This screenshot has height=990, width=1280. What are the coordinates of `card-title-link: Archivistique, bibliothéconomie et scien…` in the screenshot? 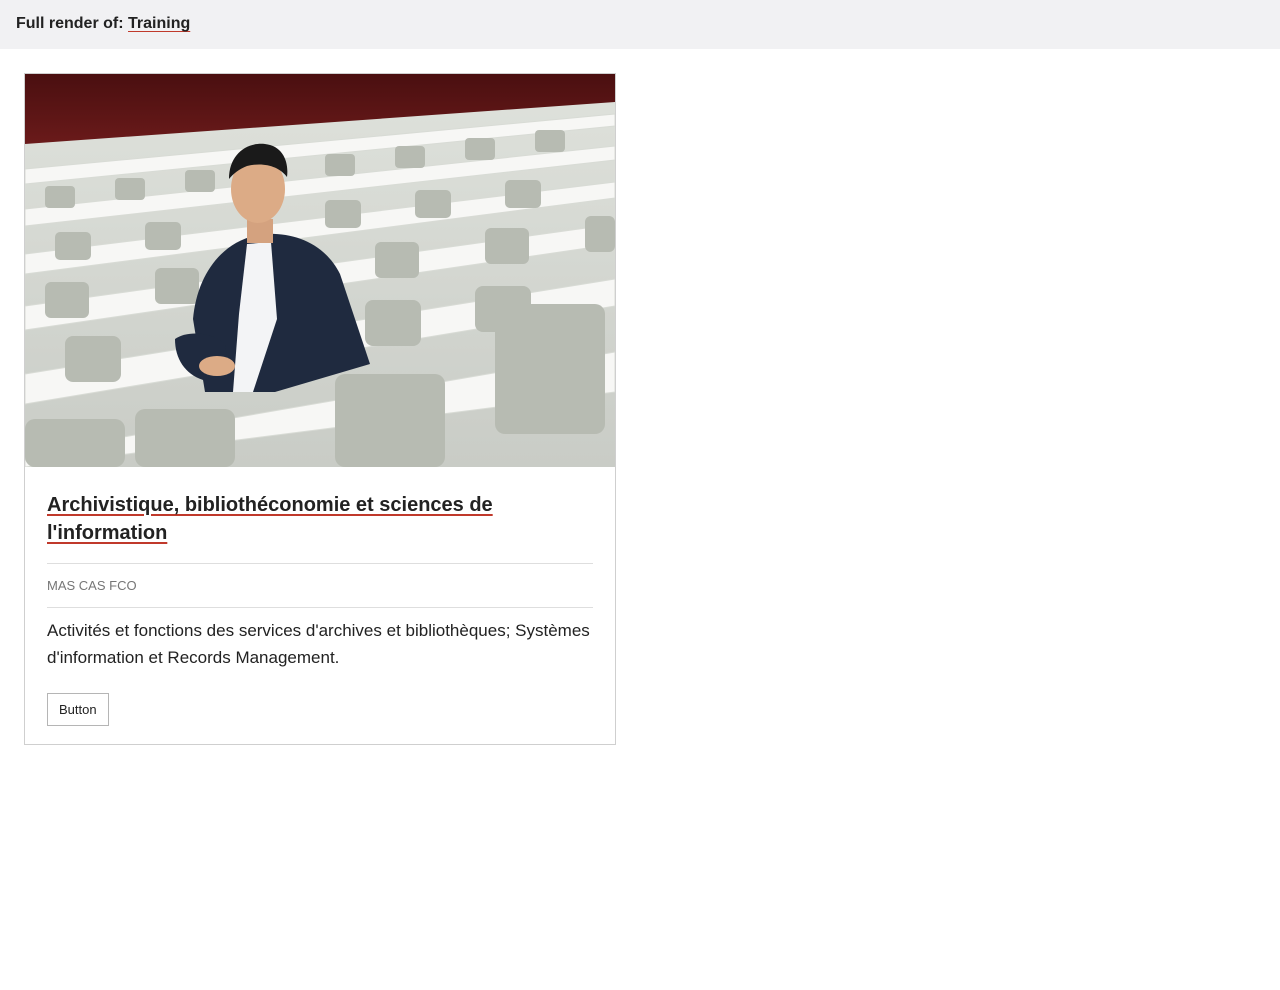 It's located at (320, 519).